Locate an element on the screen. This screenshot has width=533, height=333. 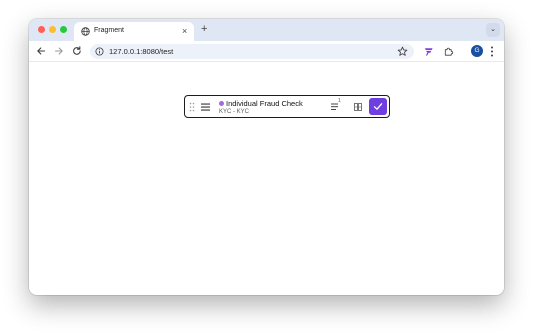
confirm-button is located at coordinates (378, 106).